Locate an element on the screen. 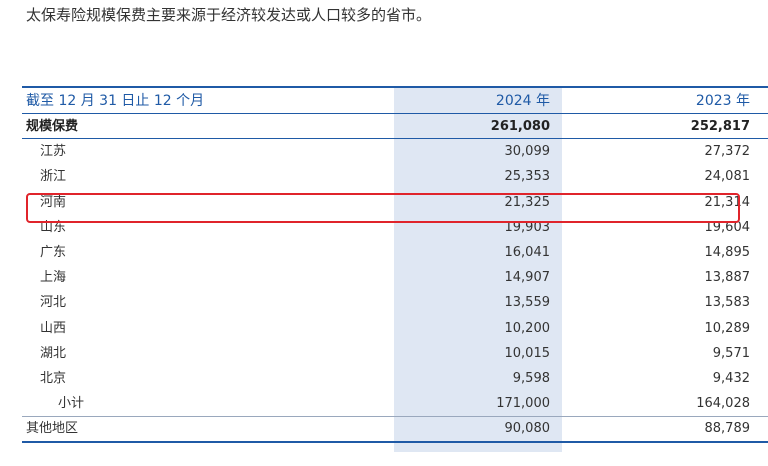 The image size is (768, 466). row-label: 广东 is located at coordinates (53, 252).